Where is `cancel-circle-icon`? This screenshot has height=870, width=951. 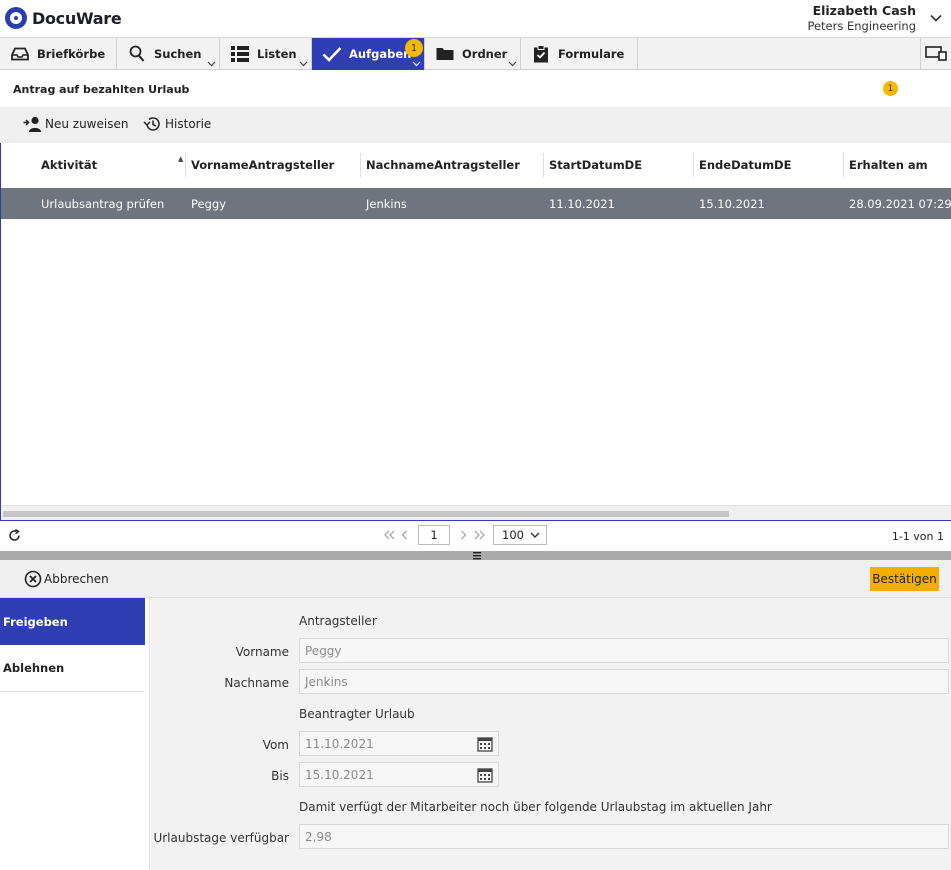
cancel-circle-icon is located at coordinates (33, 579).